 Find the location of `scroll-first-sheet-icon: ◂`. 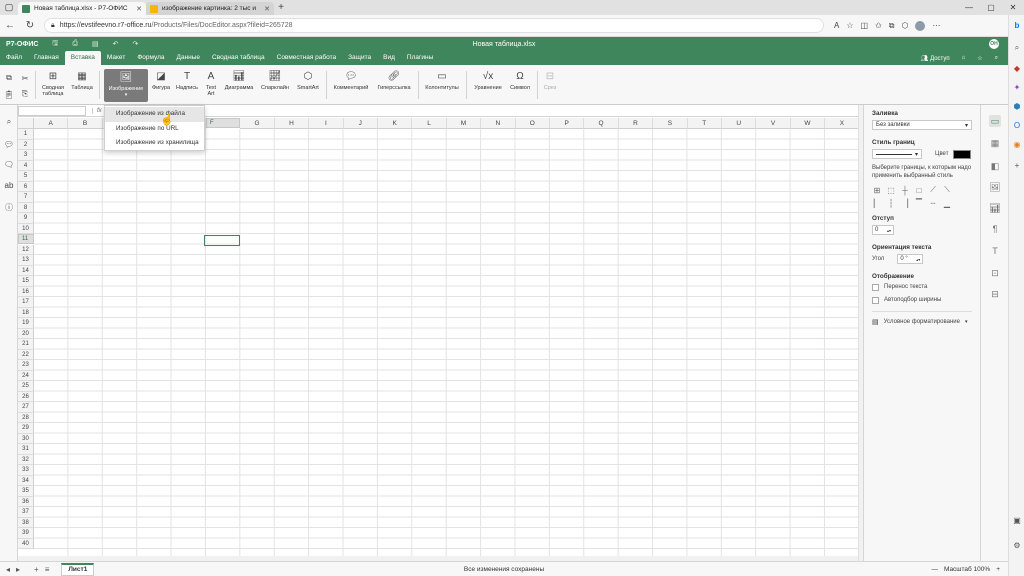

scroll-first-sheet-icon: ◂ is located at coordinates (8, 569).